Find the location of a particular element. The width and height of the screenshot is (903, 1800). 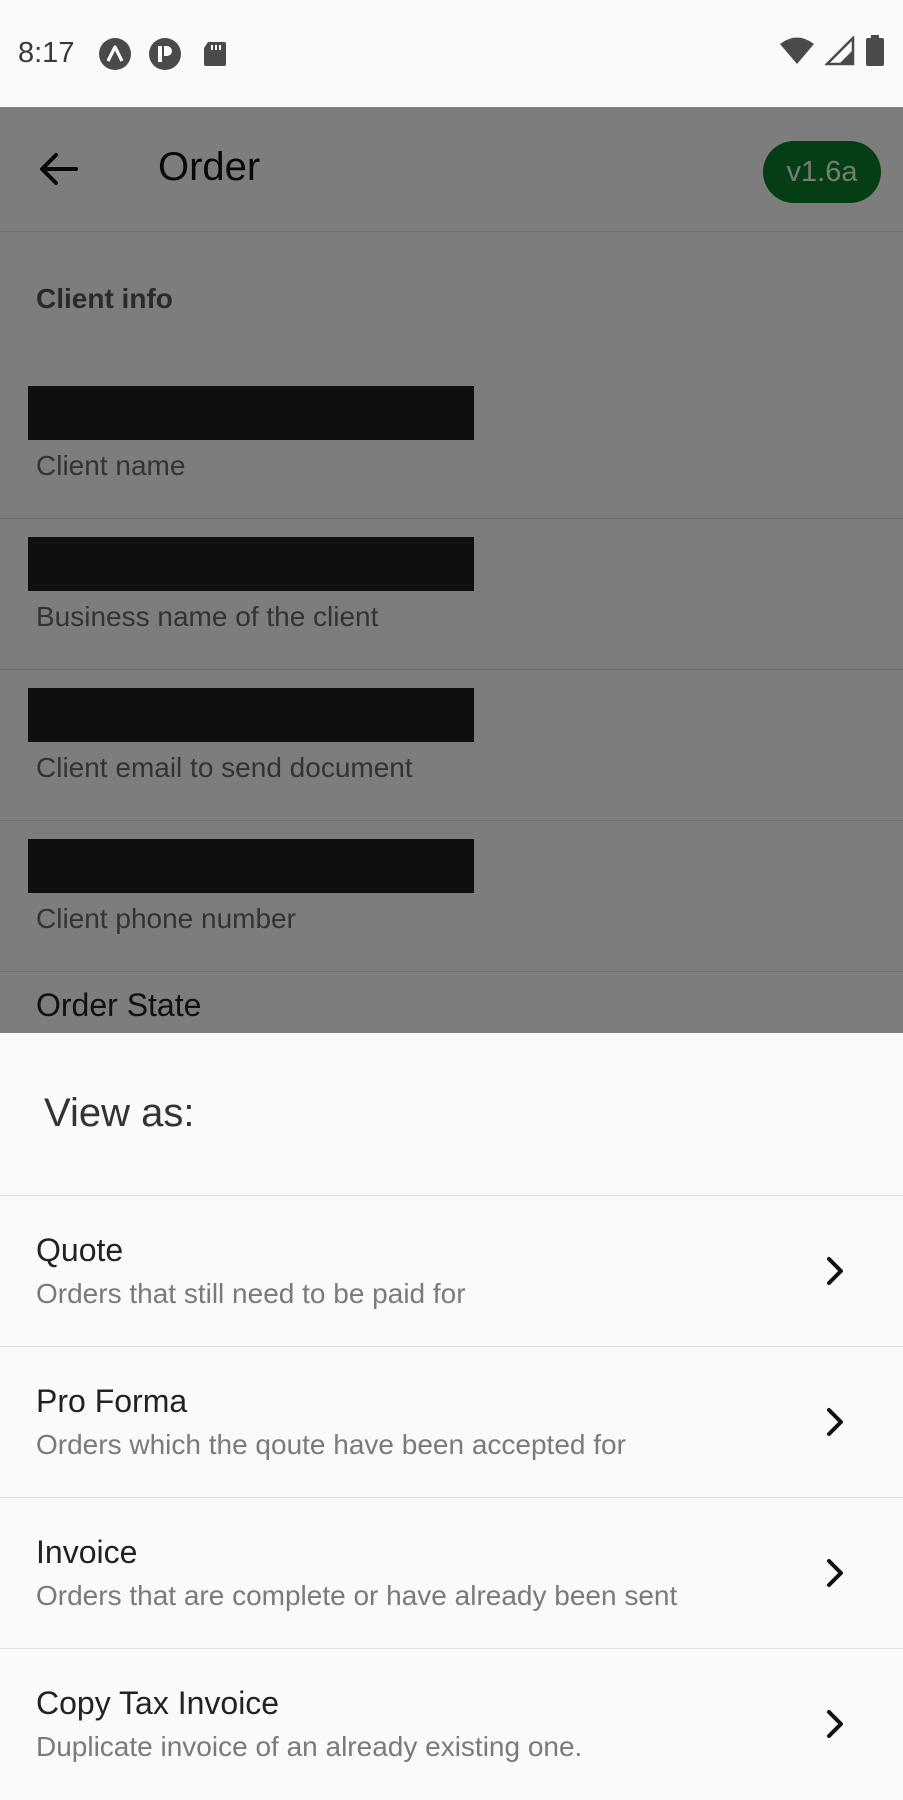

status-right is located at coordinates (832, 53).